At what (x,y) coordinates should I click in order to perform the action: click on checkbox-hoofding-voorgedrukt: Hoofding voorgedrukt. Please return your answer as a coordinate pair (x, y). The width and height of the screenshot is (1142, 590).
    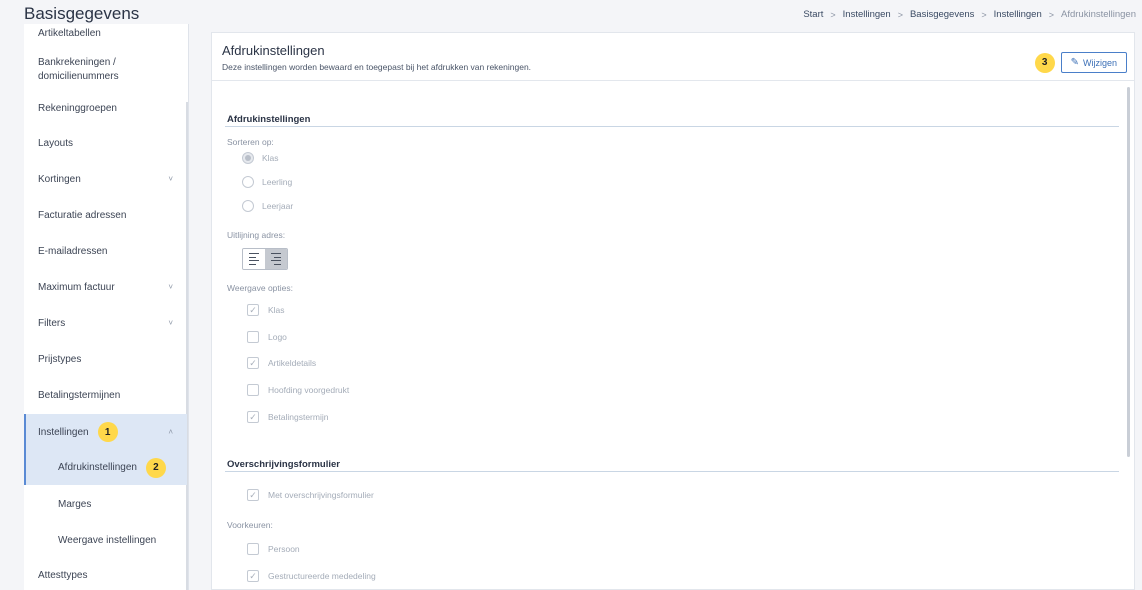
    Looking at the image, I should click on (298, 390).